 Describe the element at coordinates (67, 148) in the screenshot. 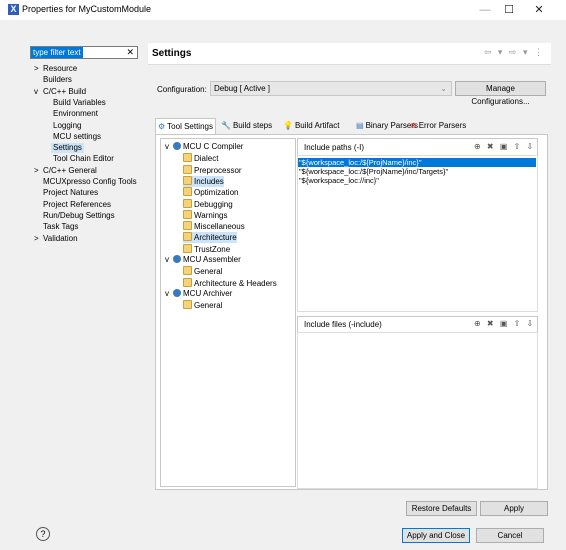

I see `nav-item: Settings` at that location.